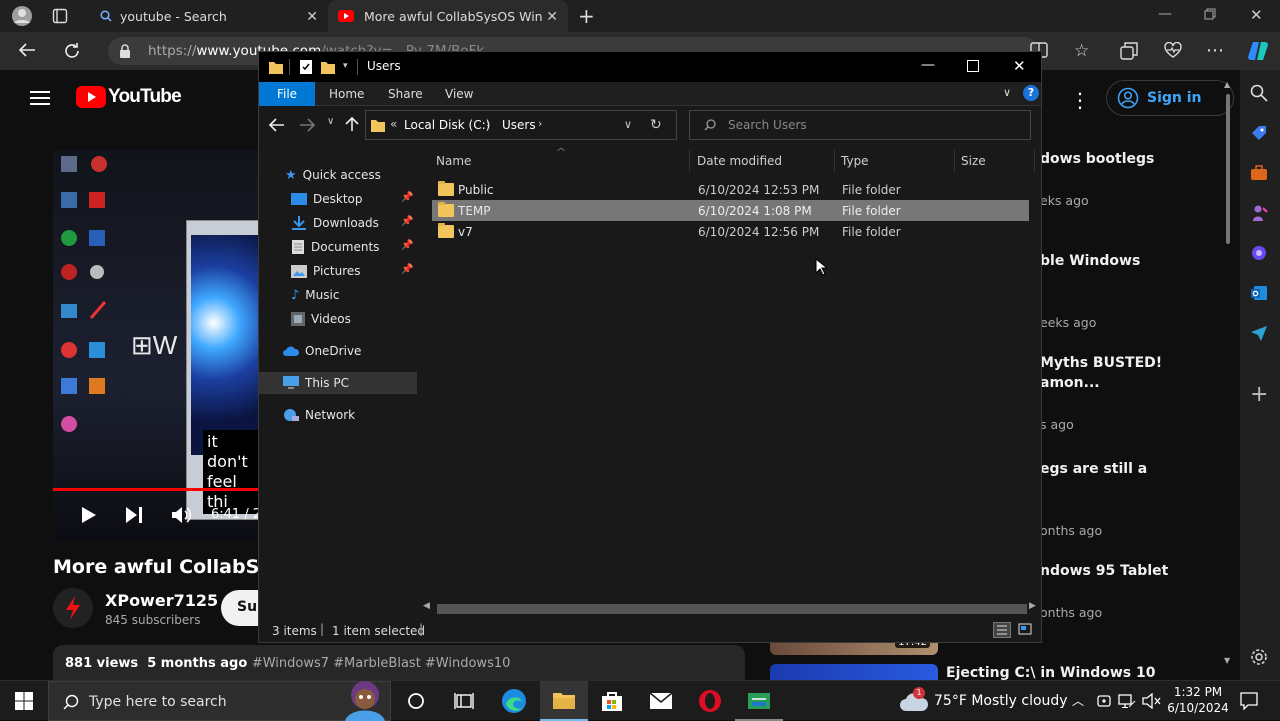 Image resolution: width=1280 pixels, height=721 pixels. Describe the element at coordinates (338, 175) in the screenshot. I see `nav-item-quick-access: ★ Quick access` at that location.